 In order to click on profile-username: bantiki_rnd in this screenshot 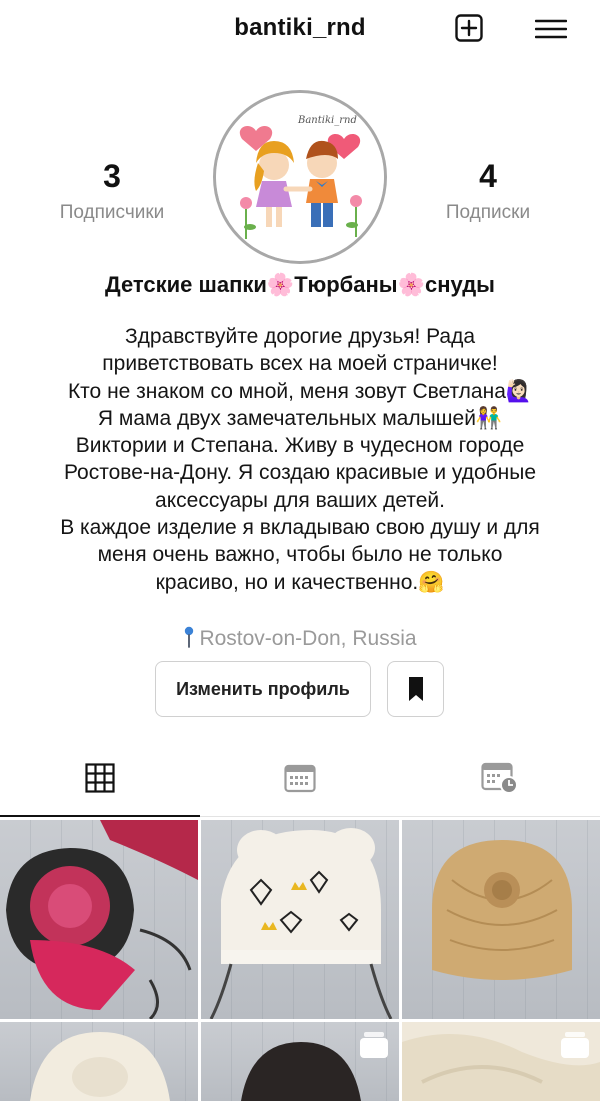, I will do `click(300, 28)`.